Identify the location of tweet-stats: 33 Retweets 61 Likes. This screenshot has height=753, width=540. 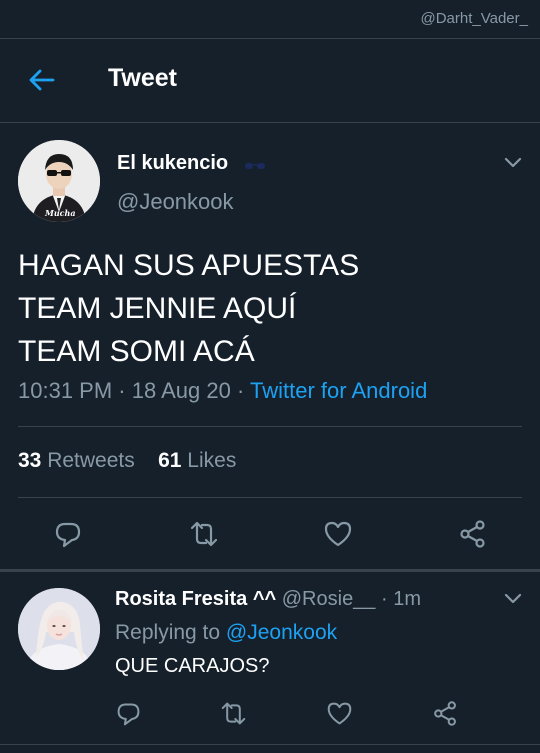
(127, 461).